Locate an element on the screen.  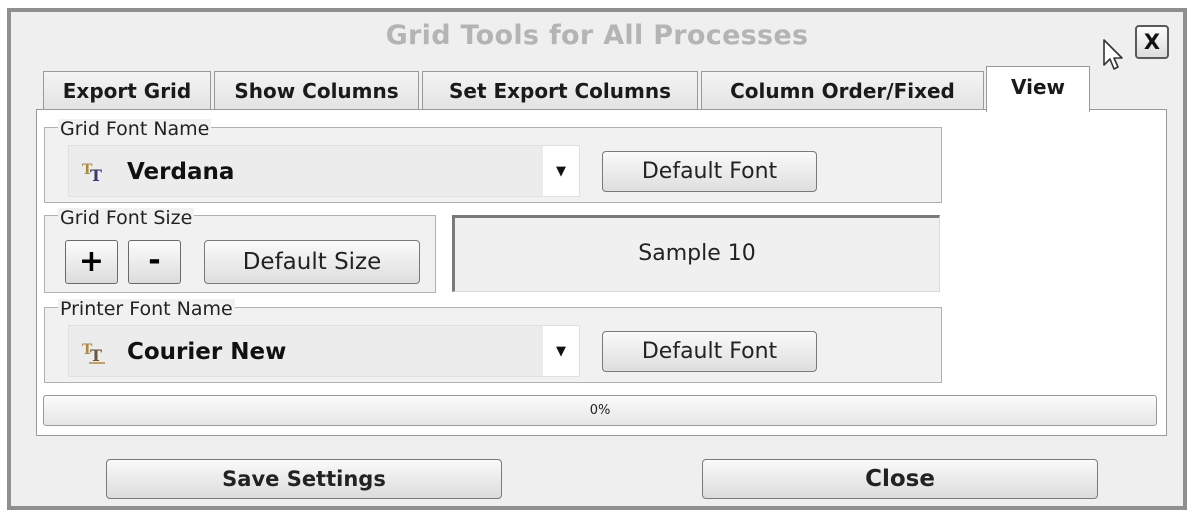
progress-label: 0% is located at coordinates (600, 410).